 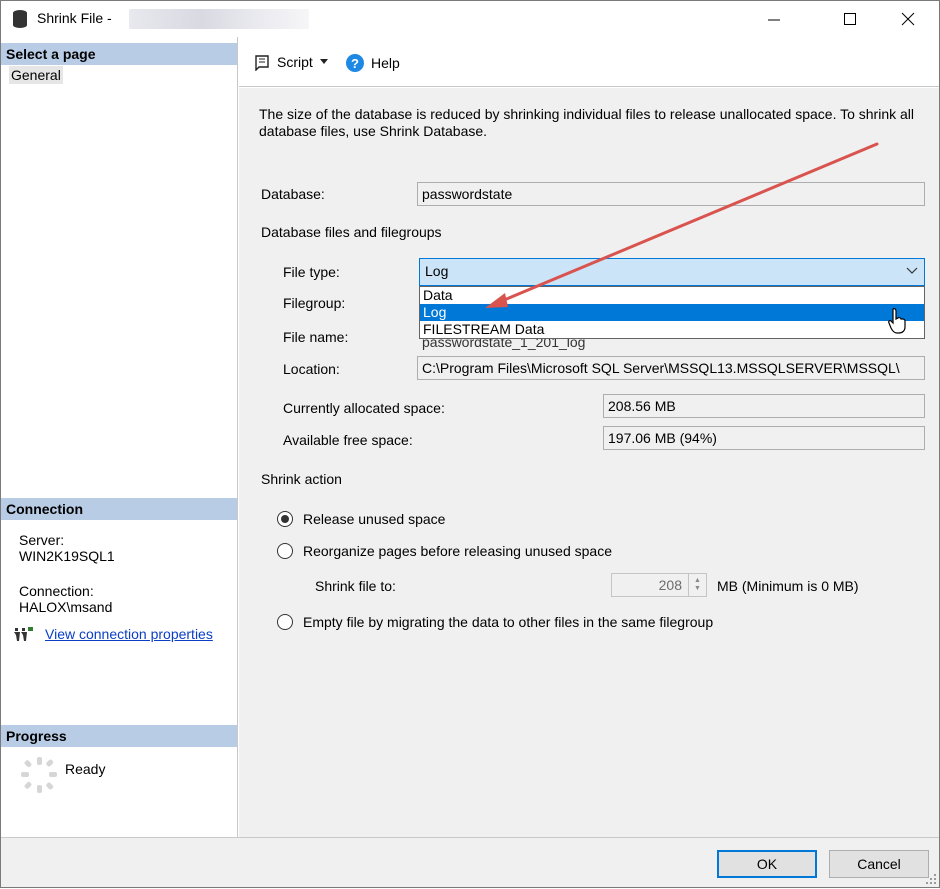 I want to click on stepper-arrows-icon: ▲ ▼, so click(x=697, y=585).